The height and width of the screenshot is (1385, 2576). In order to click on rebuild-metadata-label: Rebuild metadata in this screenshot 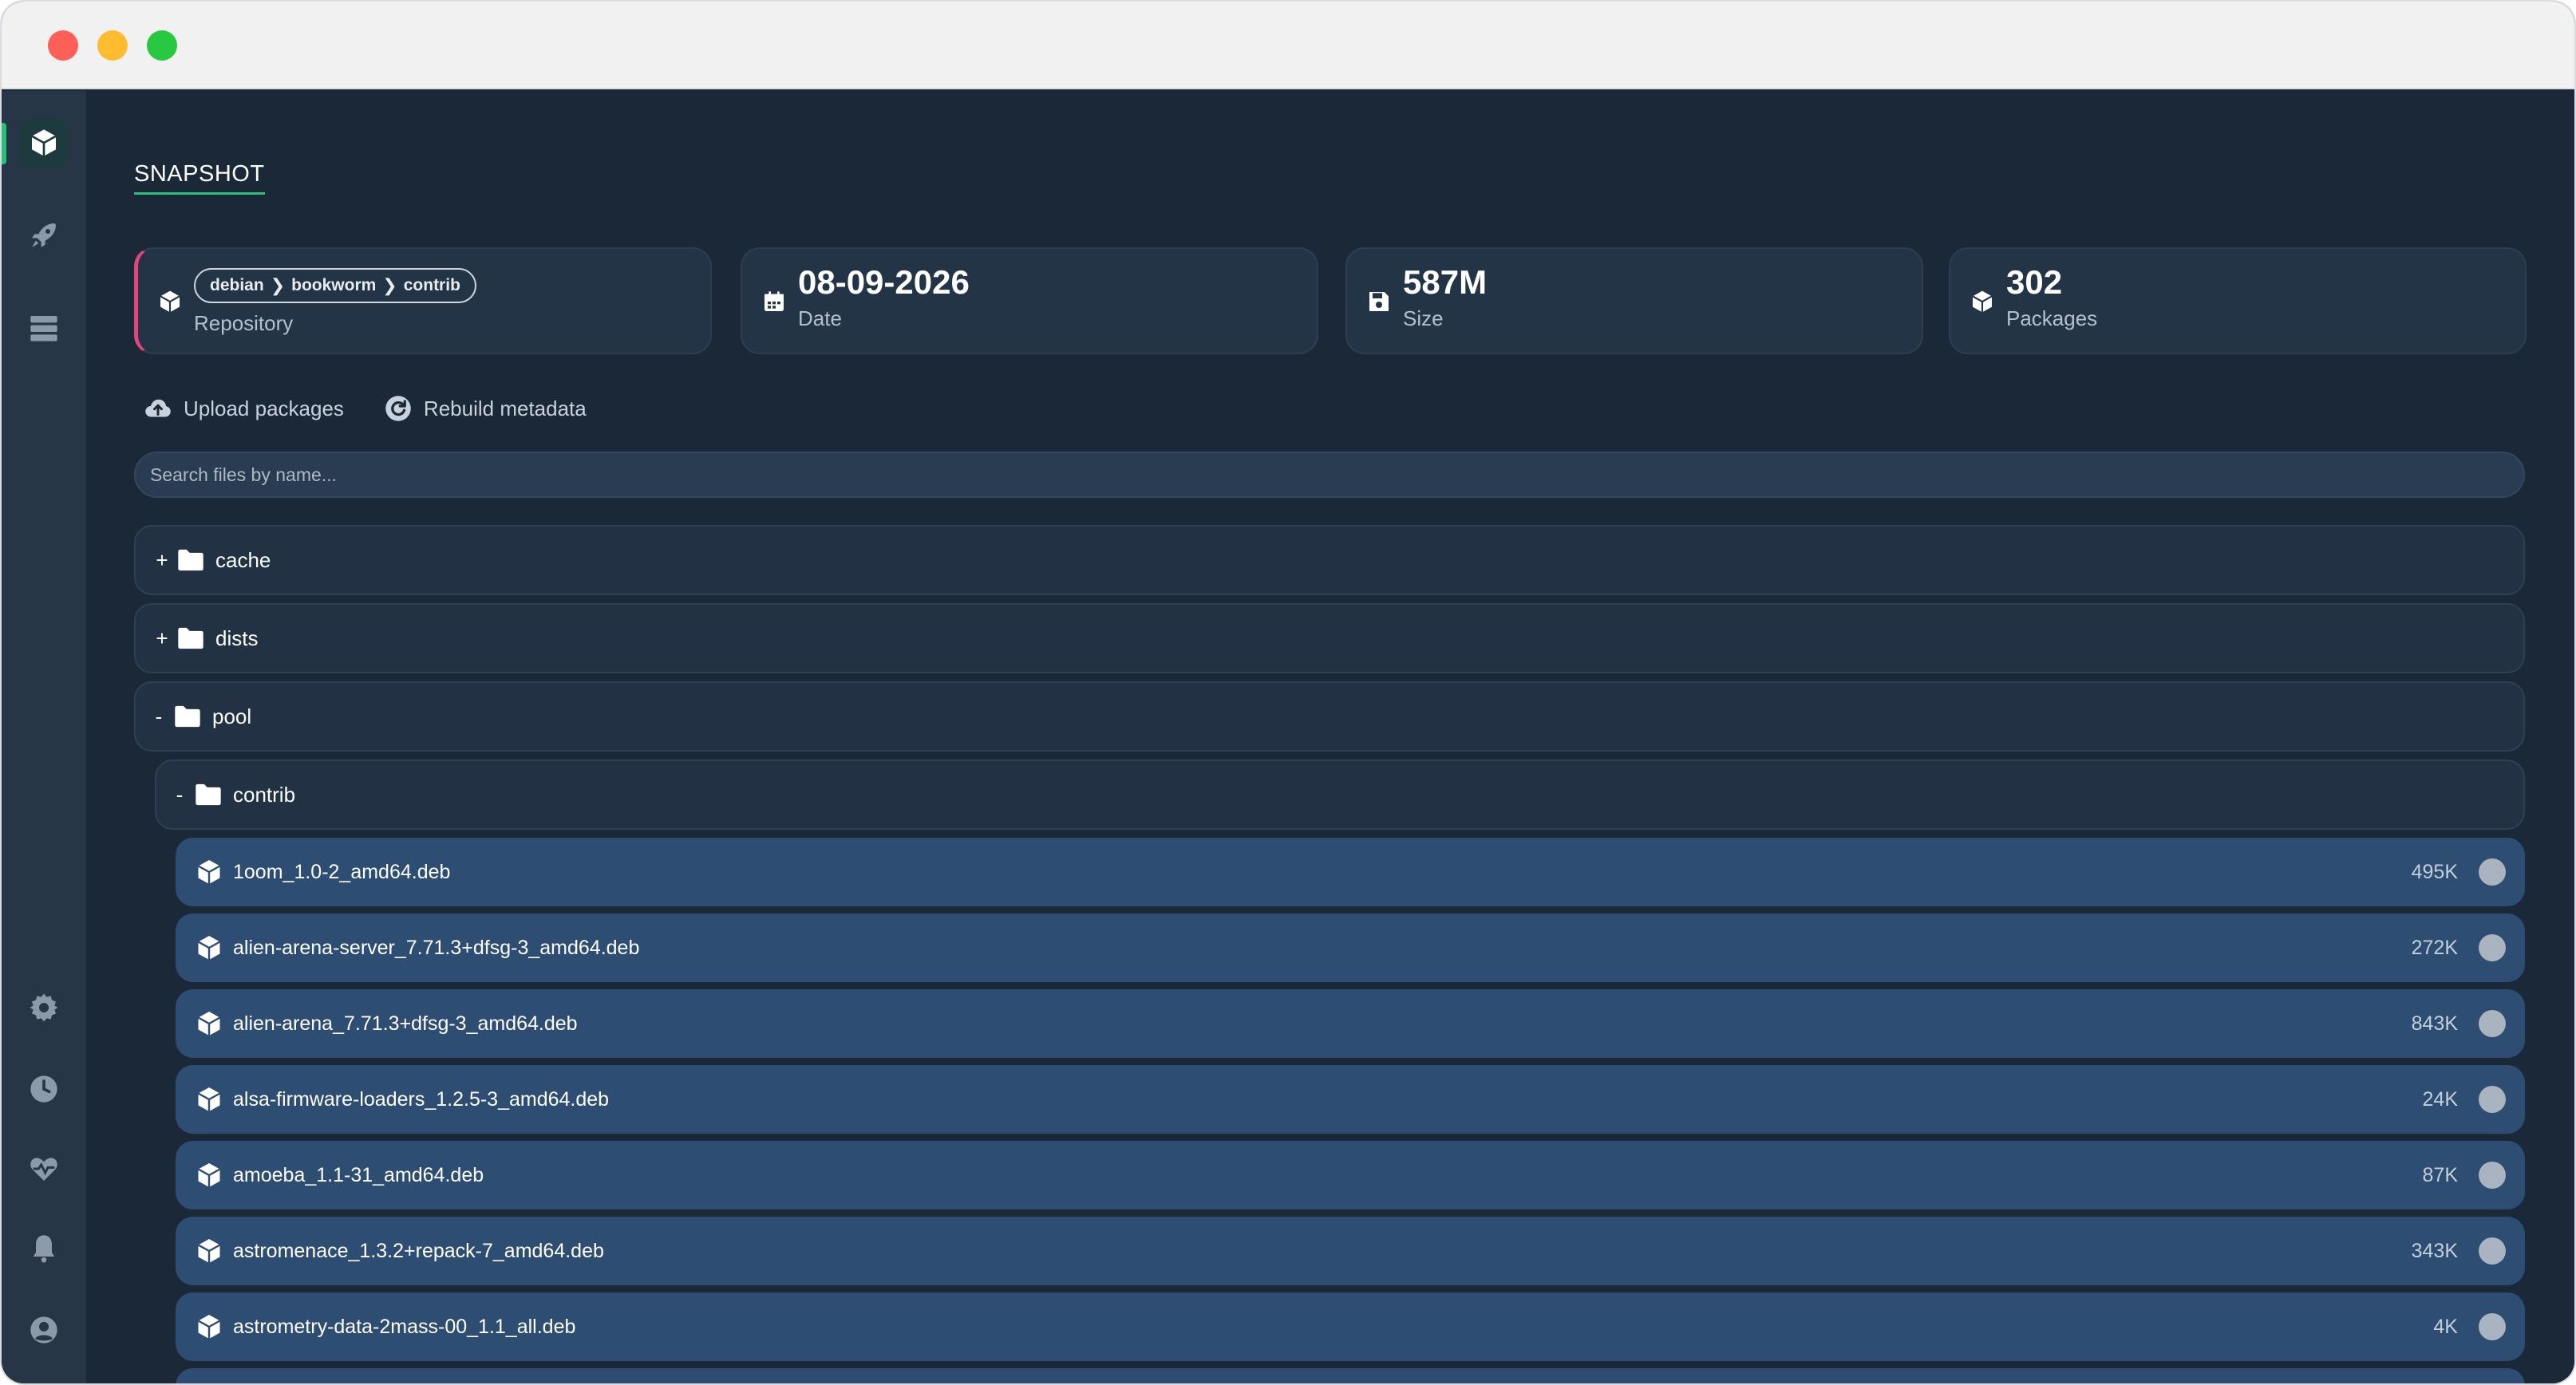, I will do `click(505, 408)`.